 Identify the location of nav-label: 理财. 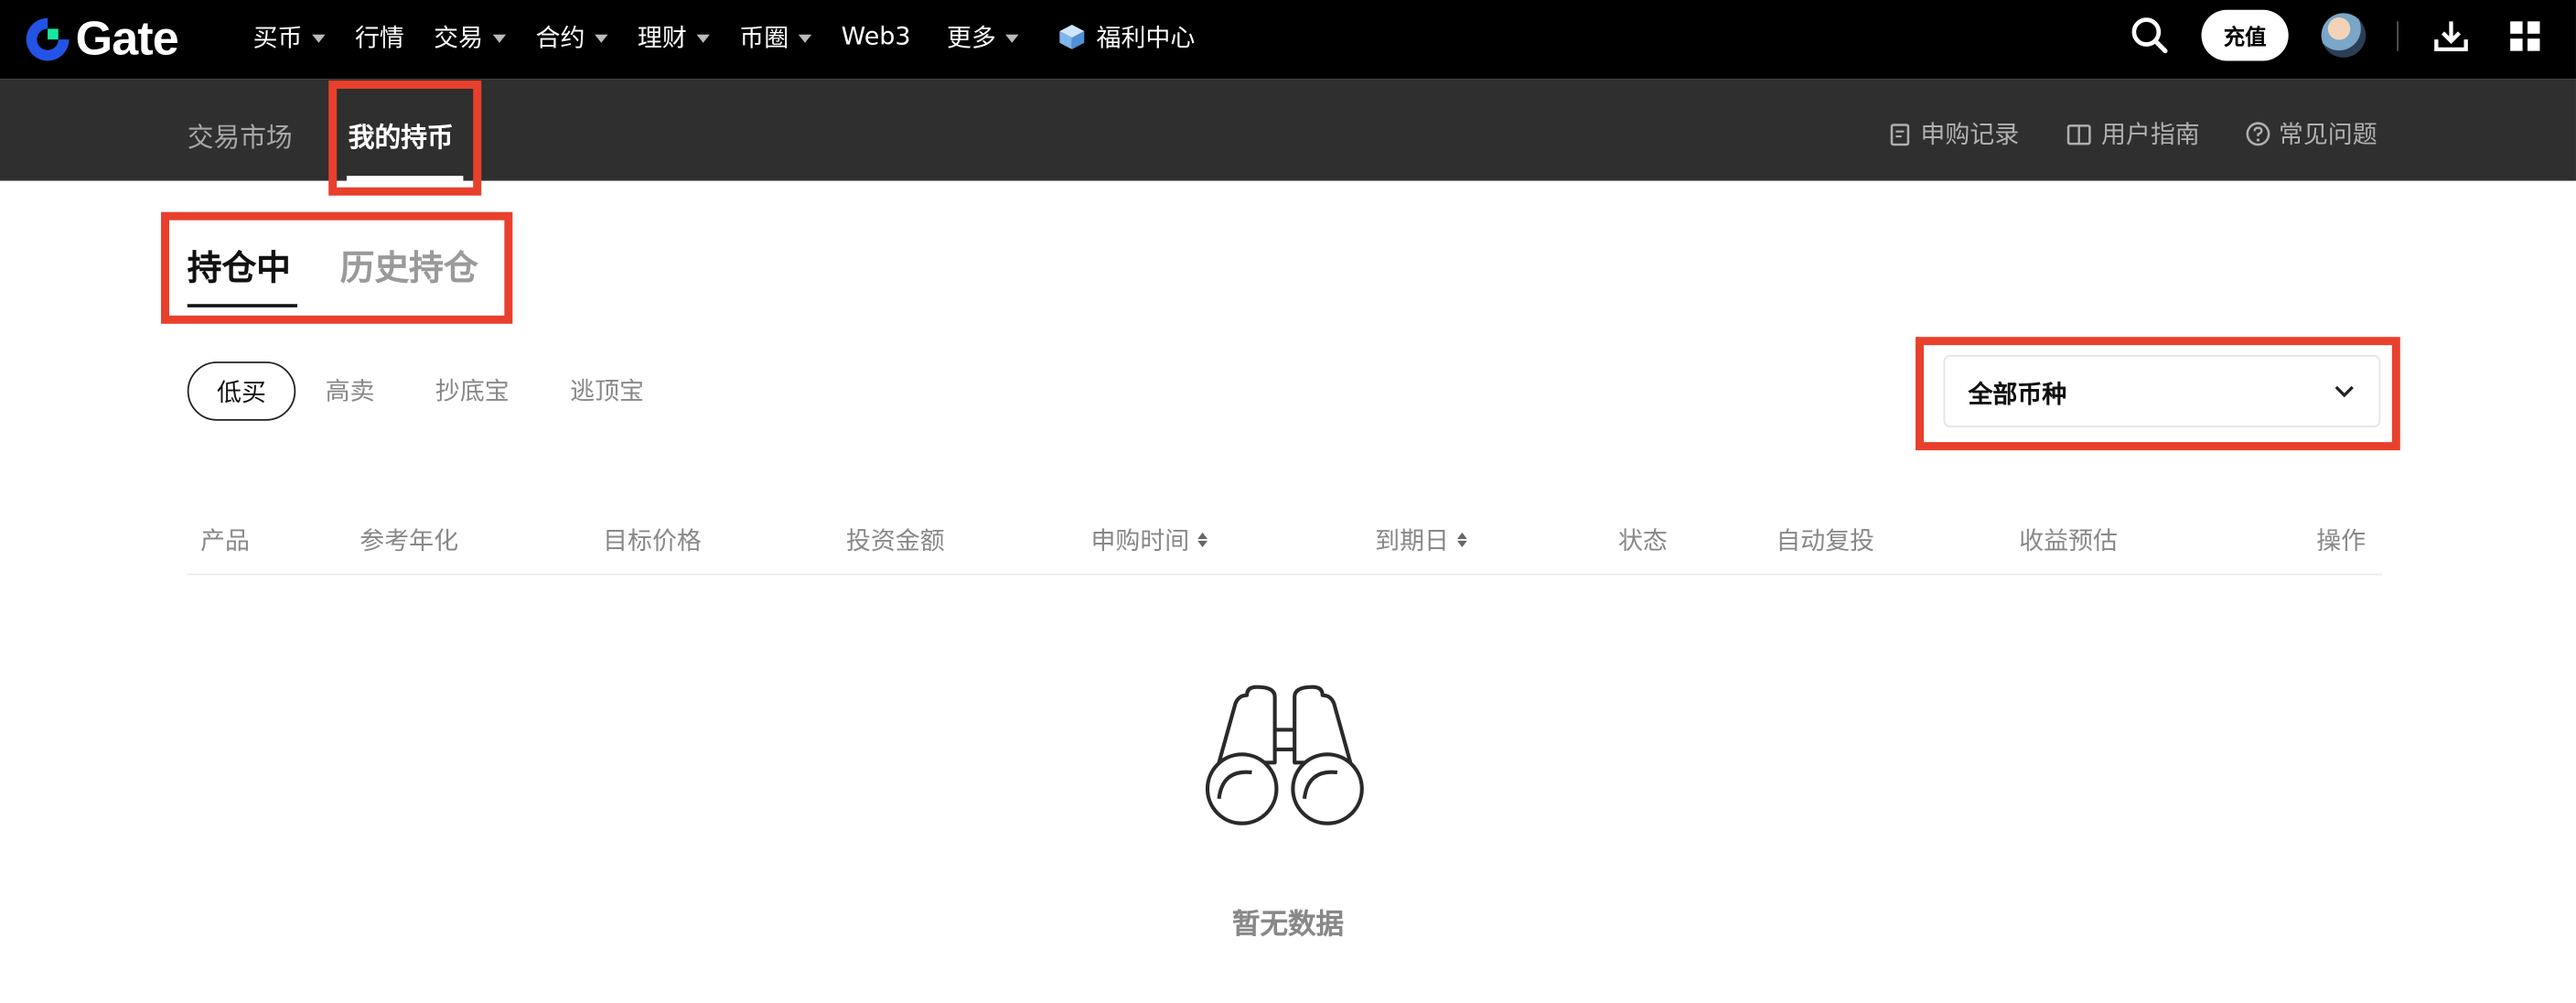
(662, 37).